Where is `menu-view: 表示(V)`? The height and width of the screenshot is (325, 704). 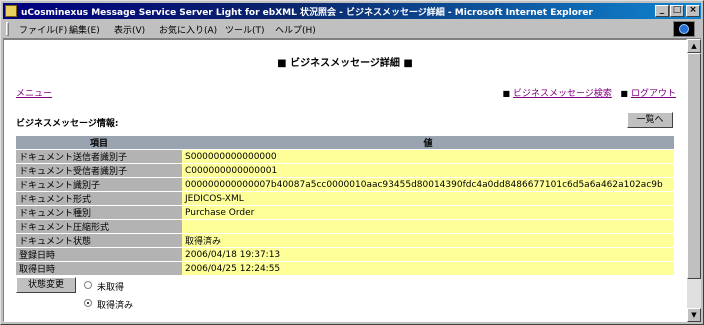
menu-view: 表示(V) is located at coordinates (129, 29).